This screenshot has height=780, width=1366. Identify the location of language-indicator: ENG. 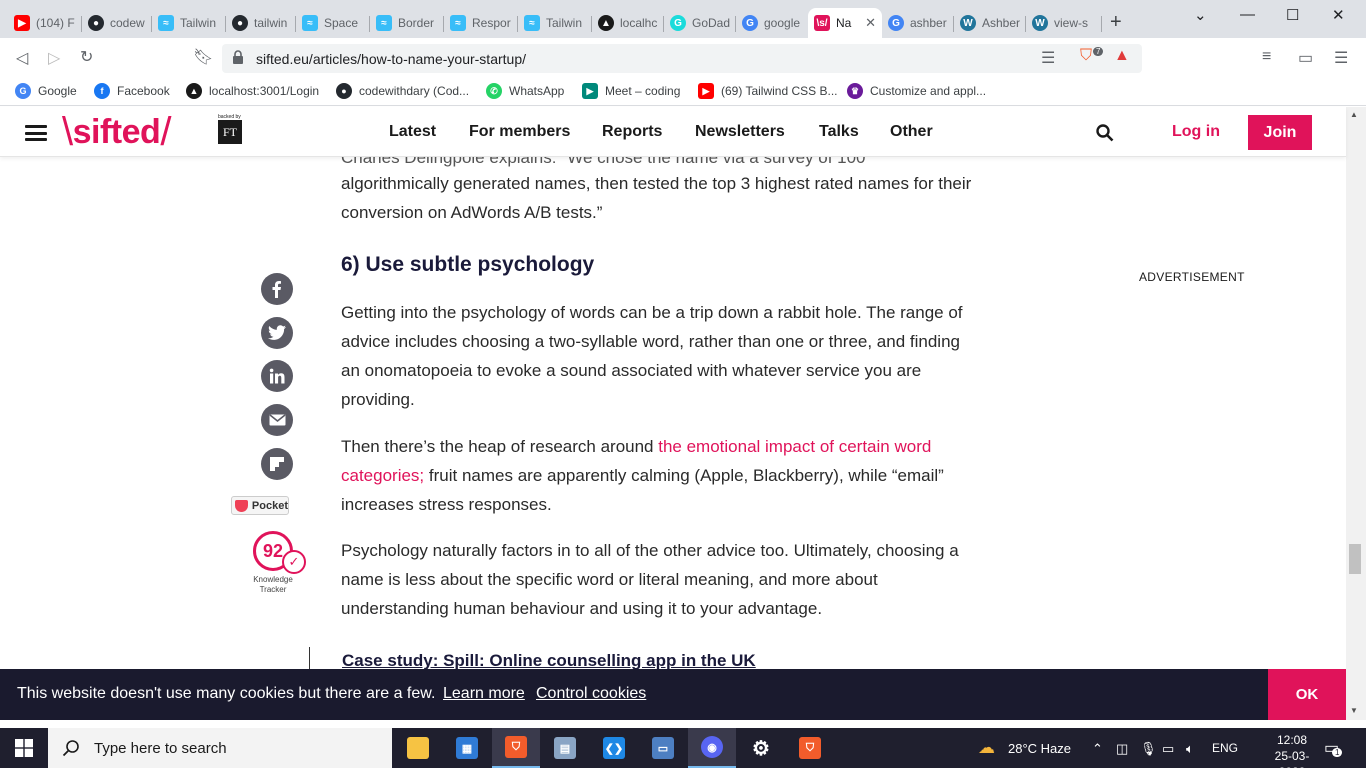
(1225, 748).